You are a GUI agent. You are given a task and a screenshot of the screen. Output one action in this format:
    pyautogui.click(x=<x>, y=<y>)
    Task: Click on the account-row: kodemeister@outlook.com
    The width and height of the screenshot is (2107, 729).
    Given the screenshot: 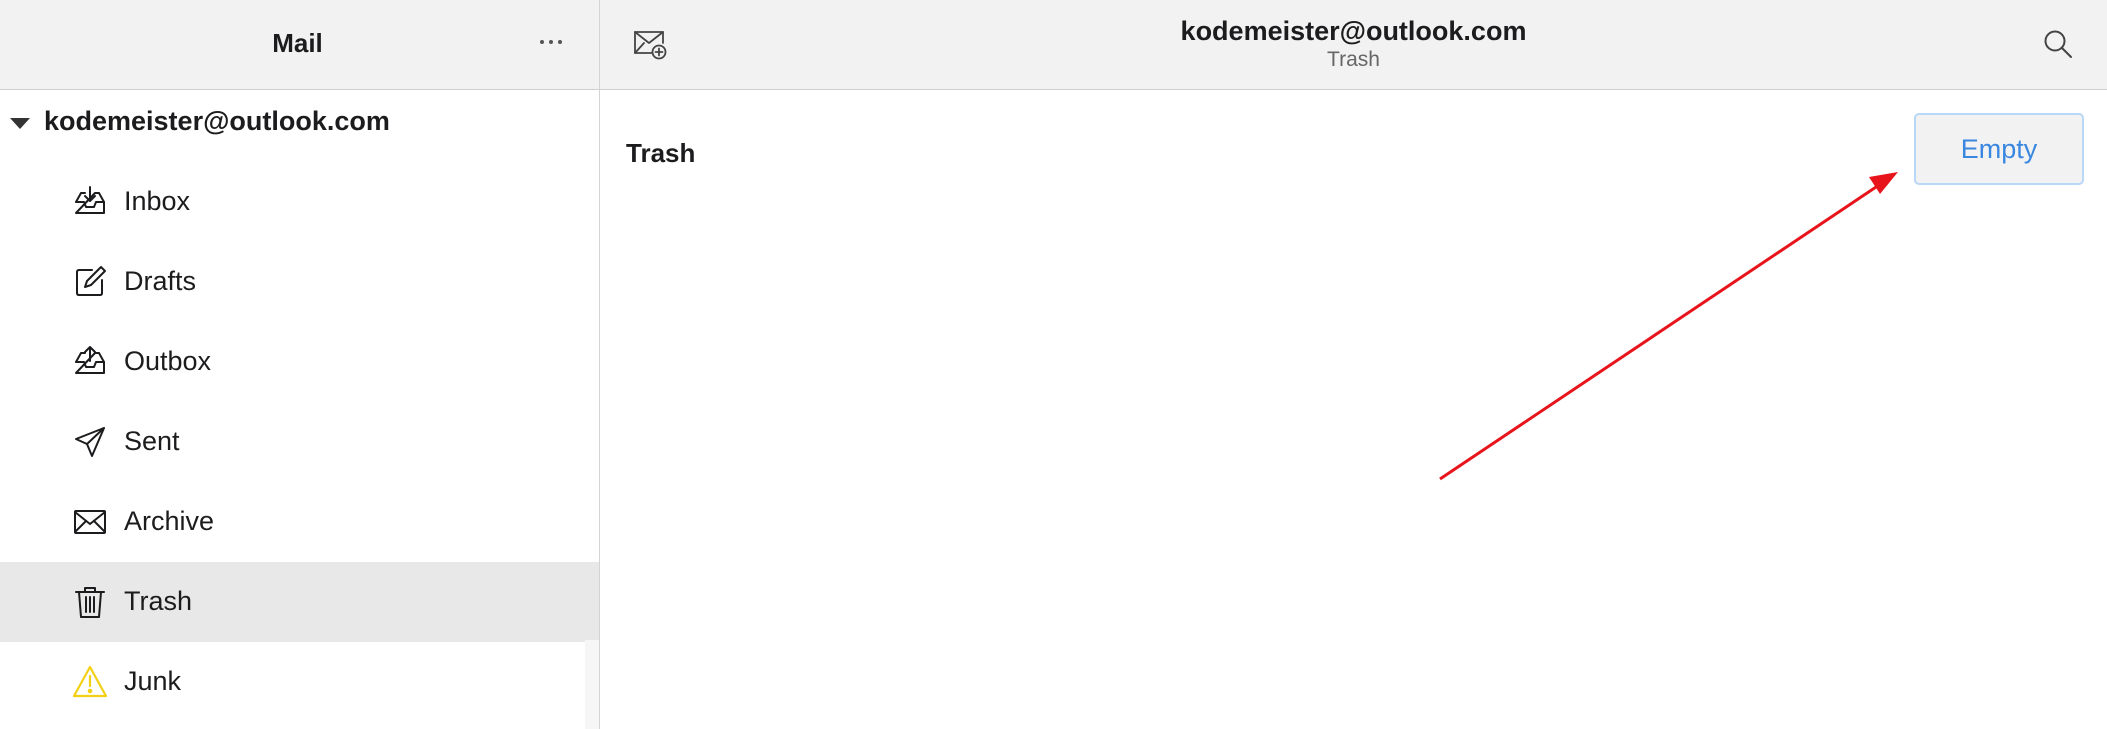 What is the action you would take?
    pyautogui.click(x=299, y=122)
    